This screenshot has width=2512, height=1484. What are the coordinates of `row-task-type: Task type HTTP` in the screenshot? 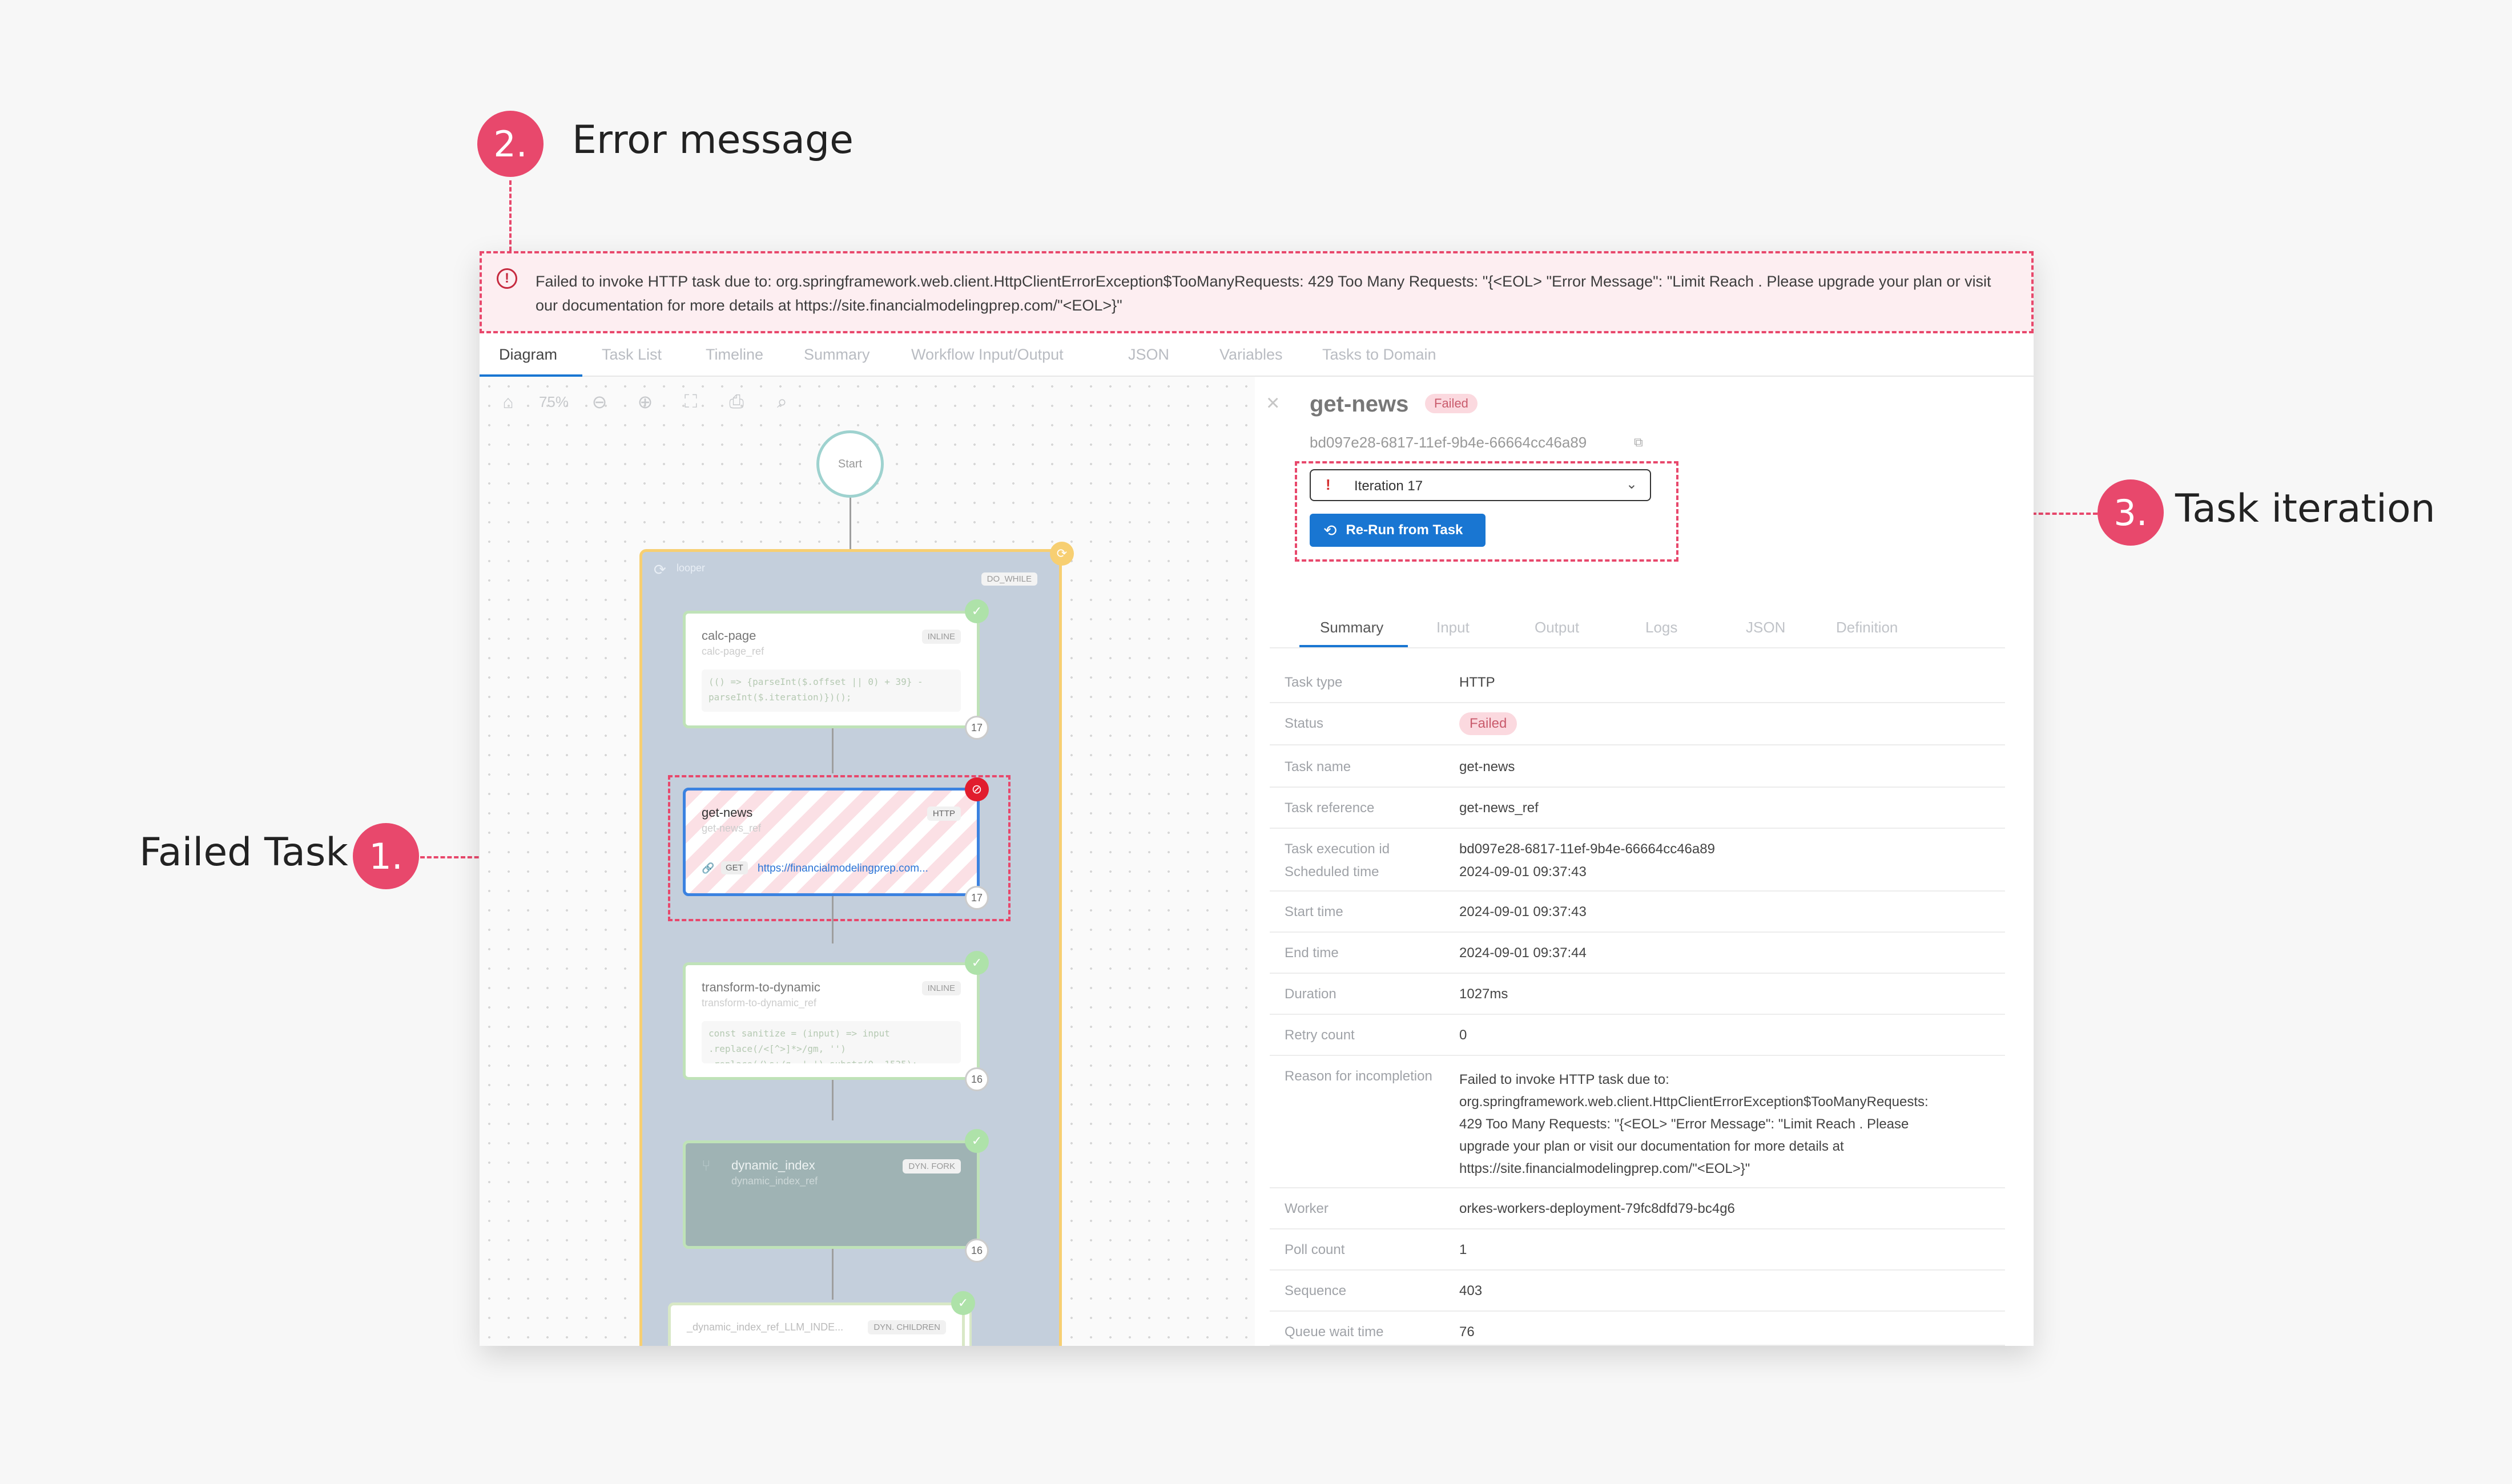 It's located at (1637, 683).